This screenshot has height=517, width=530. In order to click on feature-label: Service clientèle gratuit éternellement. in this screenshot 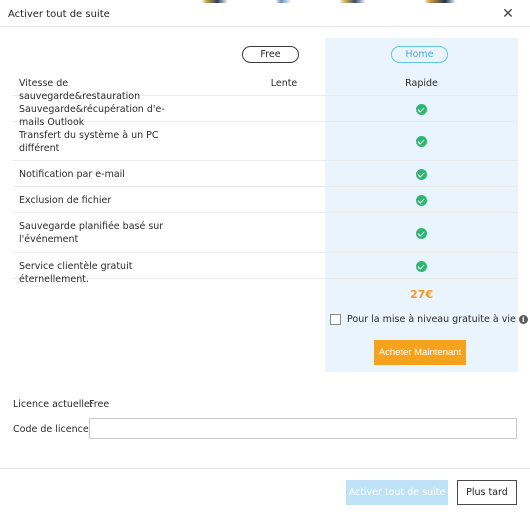, I will do `click(76, 273)`.